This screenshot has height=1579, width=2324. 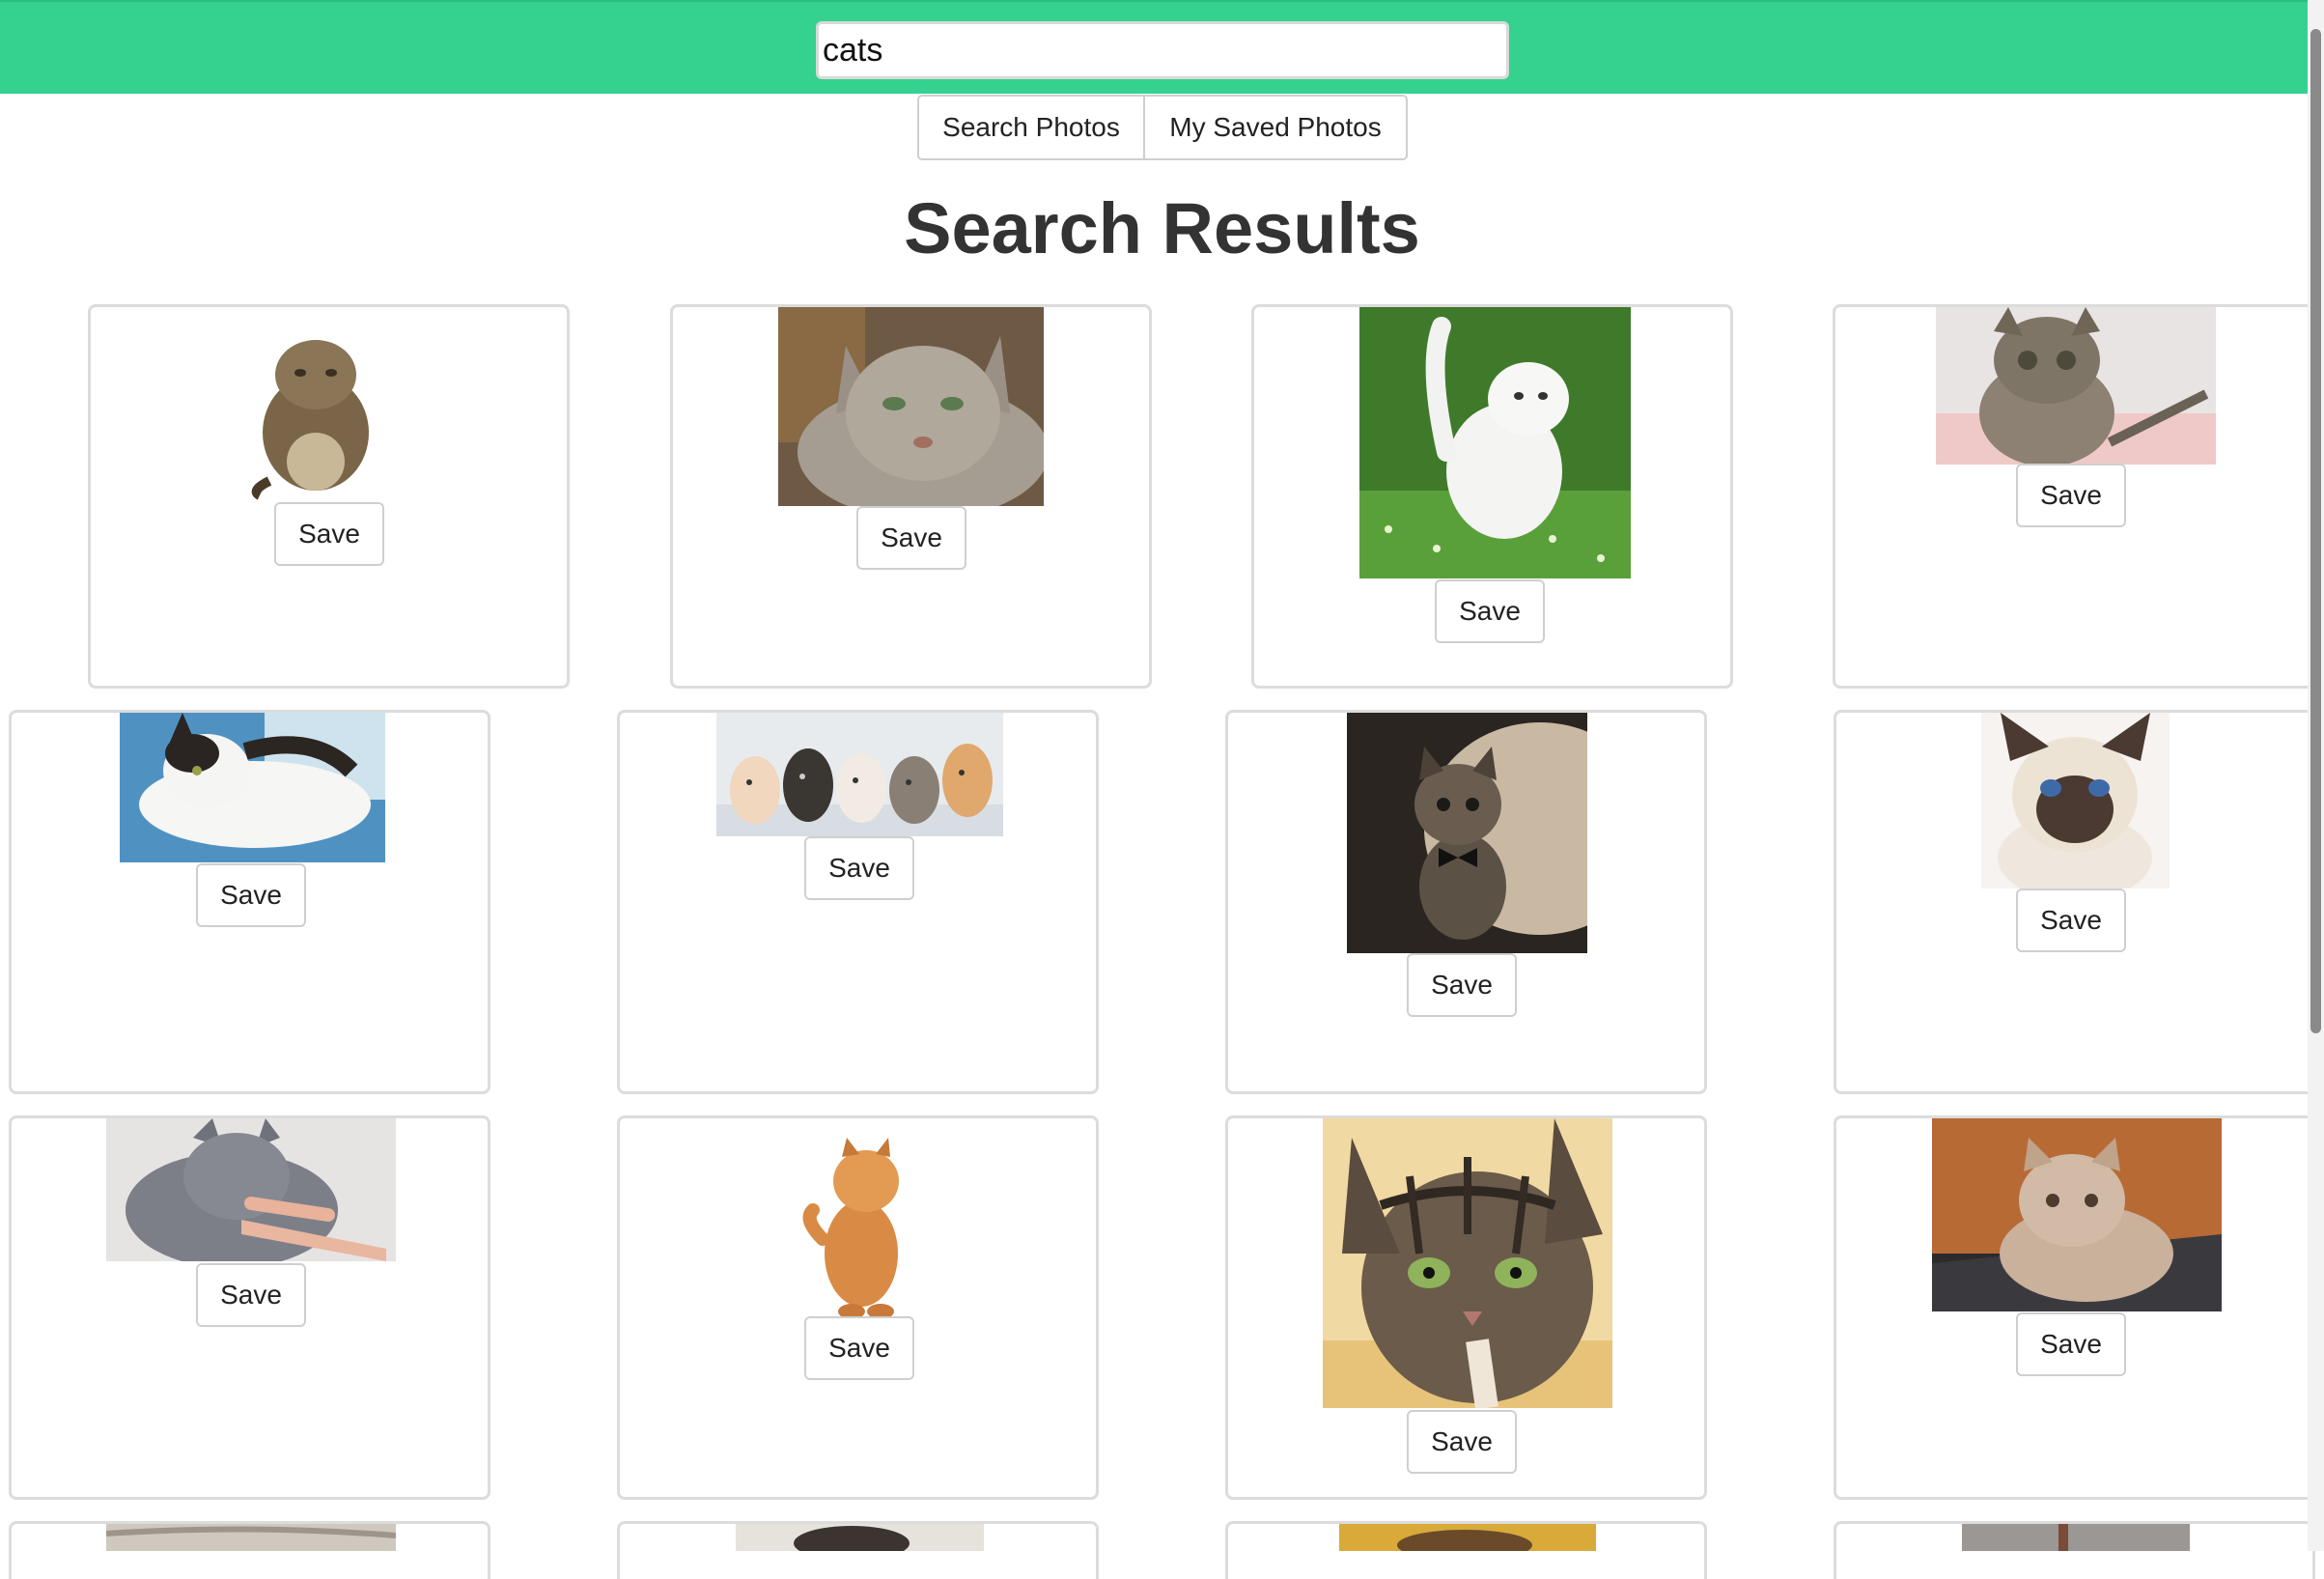 I want to click on search-input, so click(x=1163, y=50).